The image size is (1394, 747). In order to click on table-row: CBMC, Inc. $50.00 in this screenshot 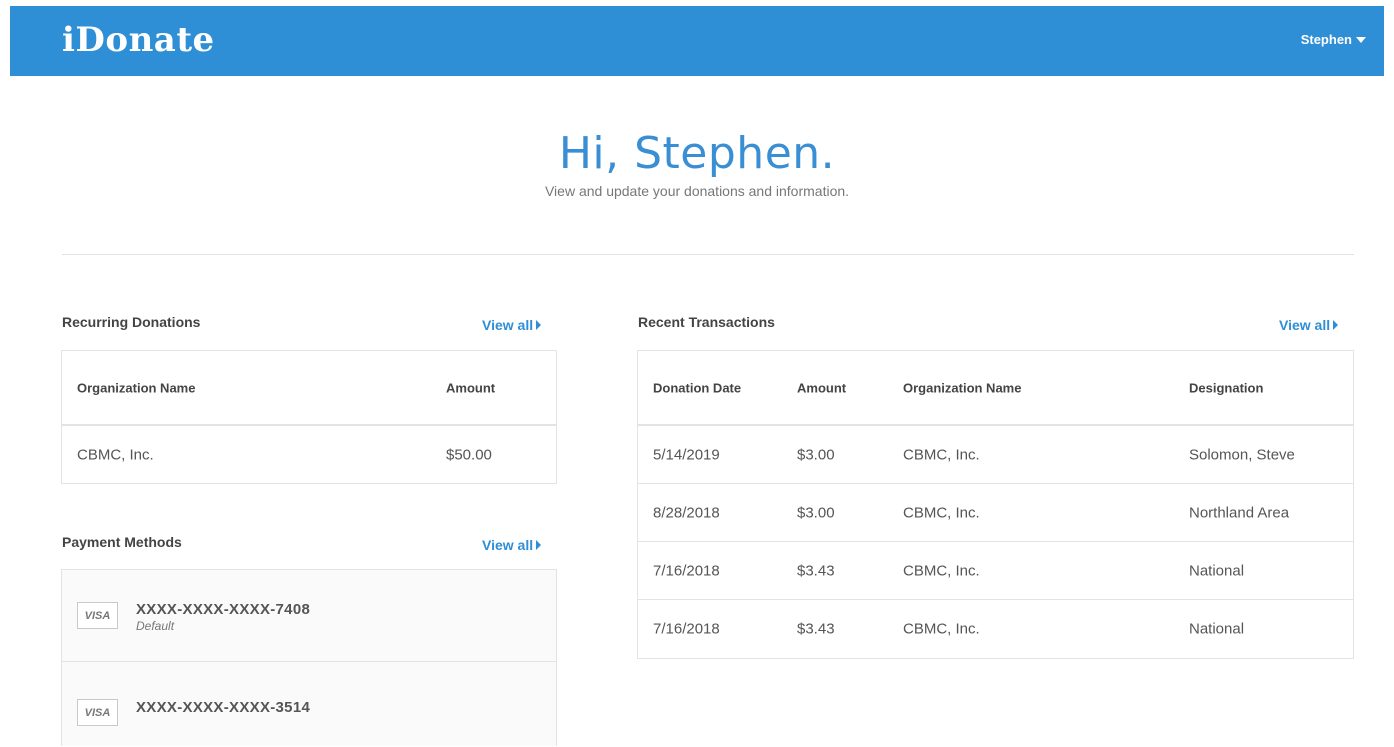, I will do `click(309, 455)`.